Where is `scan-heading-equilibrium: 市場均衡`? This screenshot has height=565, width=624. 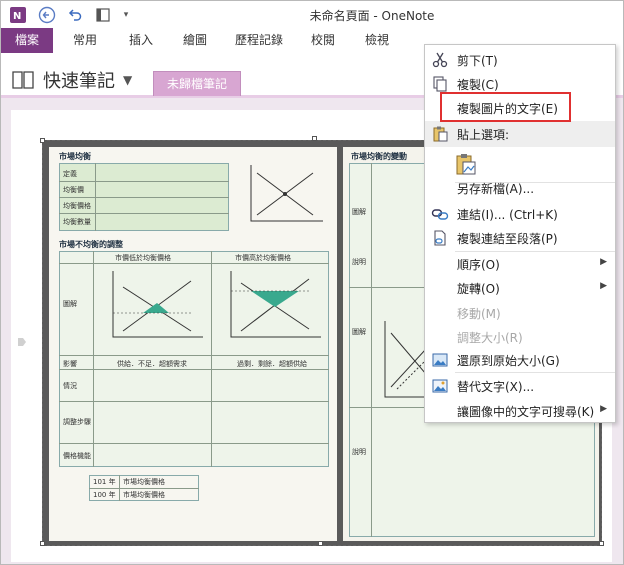
scan-heading-equilibrium: 市場均衡 is located at coordinates (75, 156).